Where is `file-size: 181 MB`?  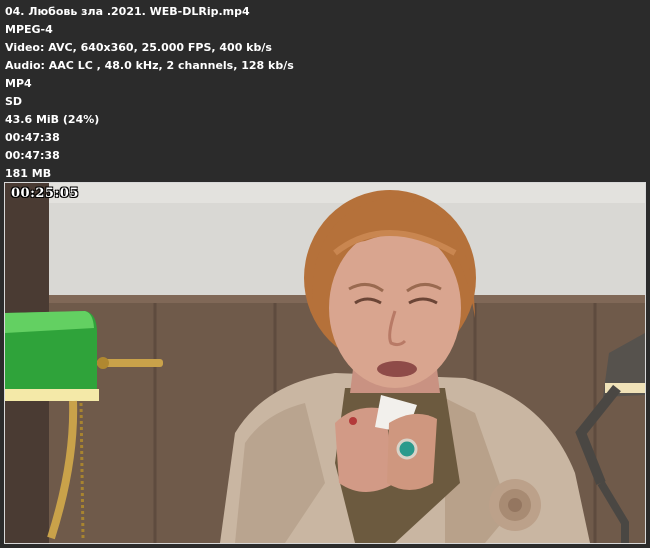 file-size: 181 MB is located at coordinates (28, 173).